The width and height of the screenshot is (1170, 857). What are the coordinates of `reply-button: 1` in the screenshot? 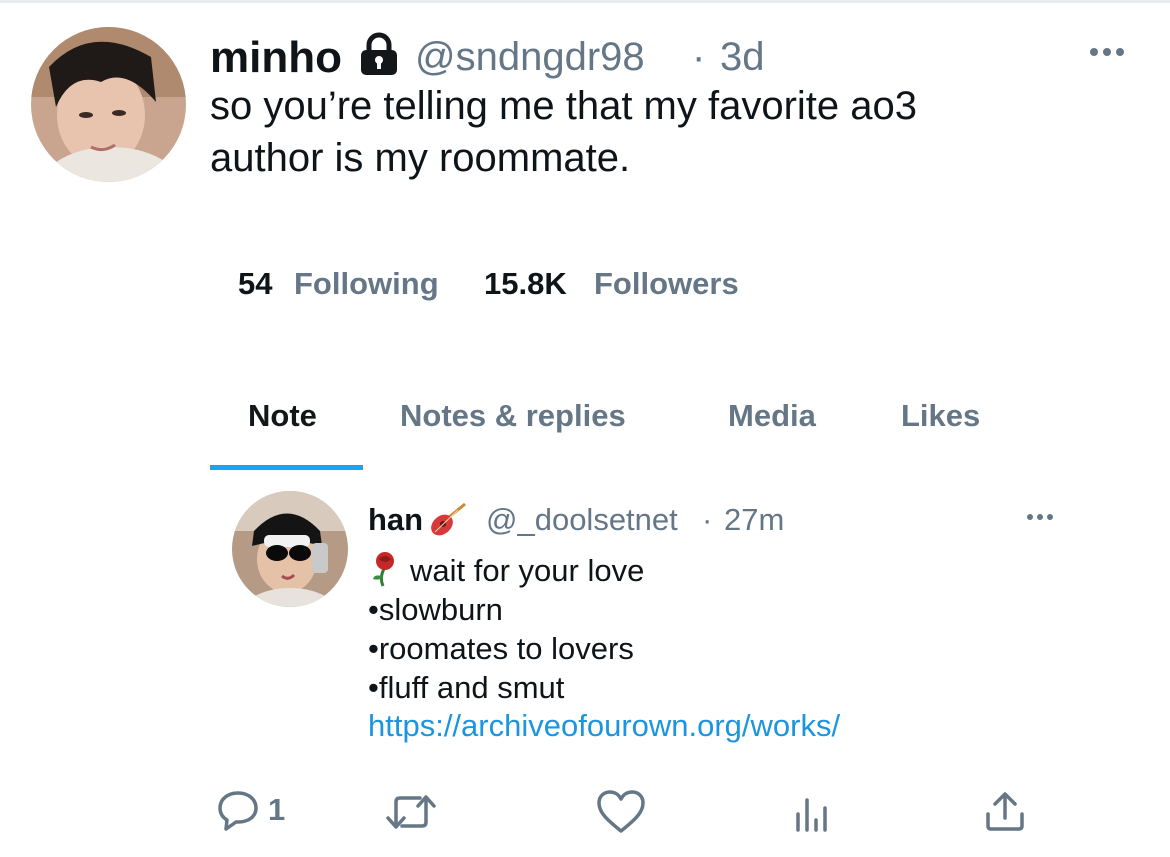 It's located at (250, 810).